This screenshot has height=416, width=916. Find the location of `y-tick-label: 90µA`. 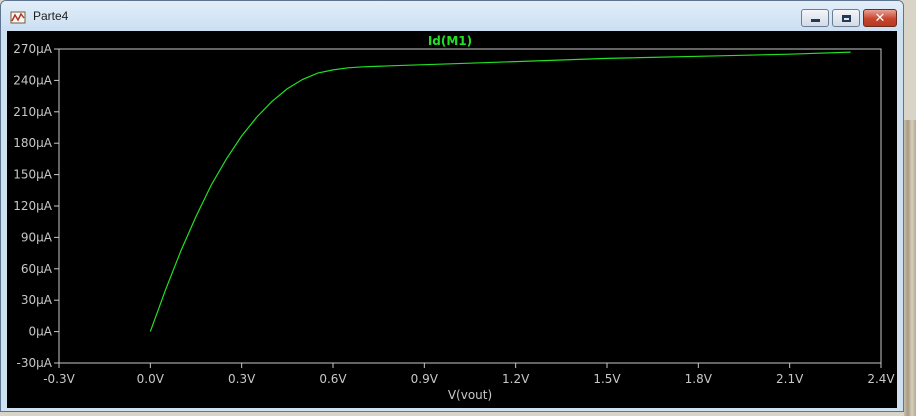

y-tick-label: 90µA is located at coordinates (37, 237).